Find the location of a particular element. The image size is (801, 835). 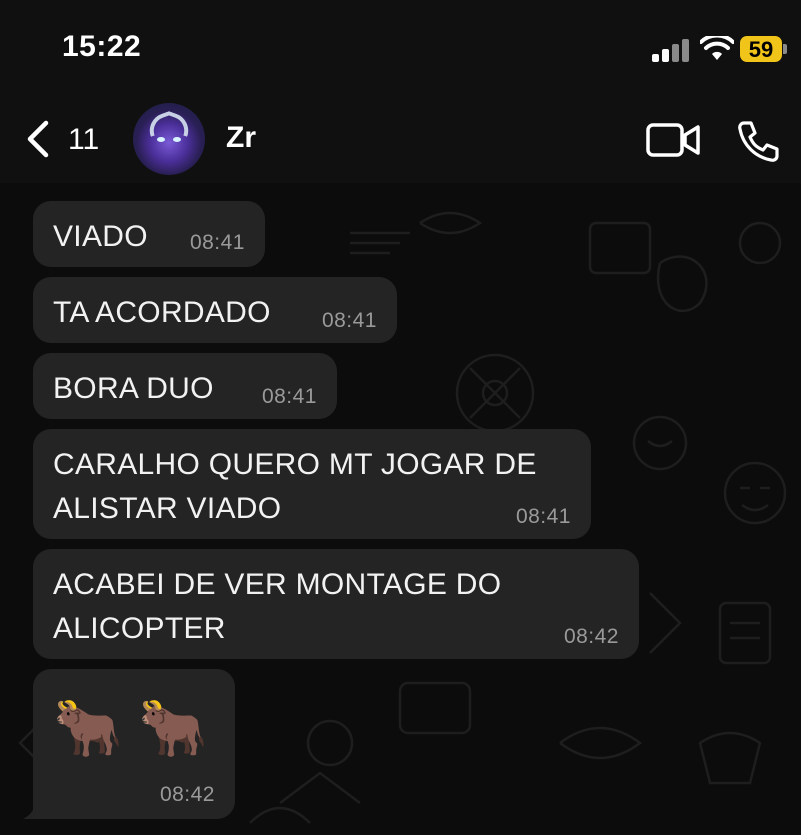

message-bubble: BORA DUO 08:41 is located at coordinates (185, 386).